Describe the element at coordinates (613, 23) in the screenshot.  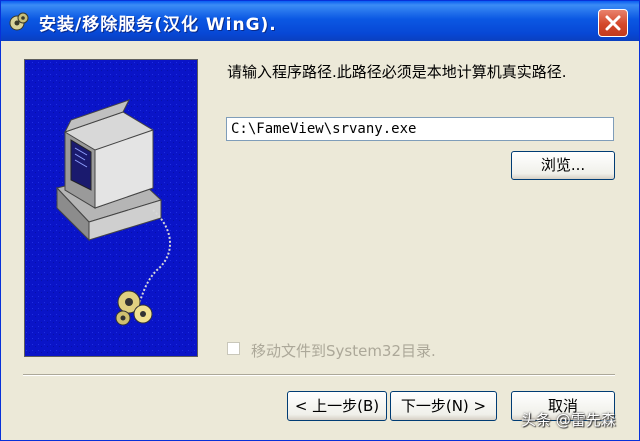
I see `close-button` at that location.